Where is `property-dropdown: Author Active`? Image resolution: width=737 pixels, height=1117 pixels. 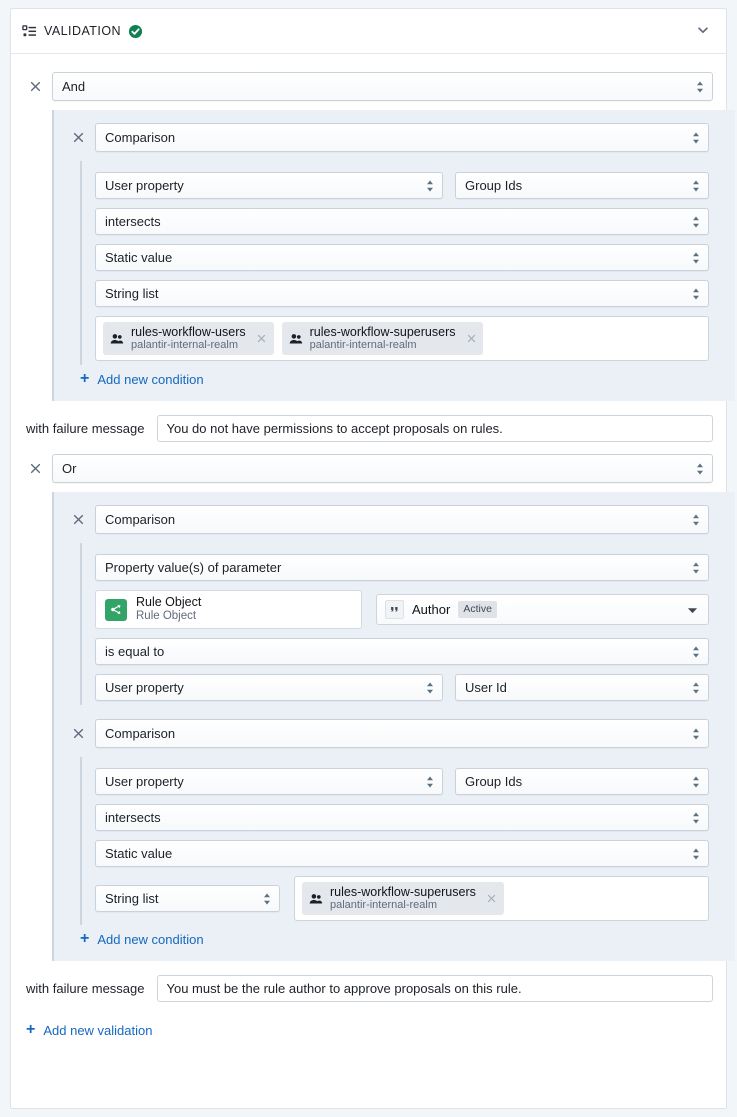
property-dropdown: Author Active is located at coordinates (542, 610).